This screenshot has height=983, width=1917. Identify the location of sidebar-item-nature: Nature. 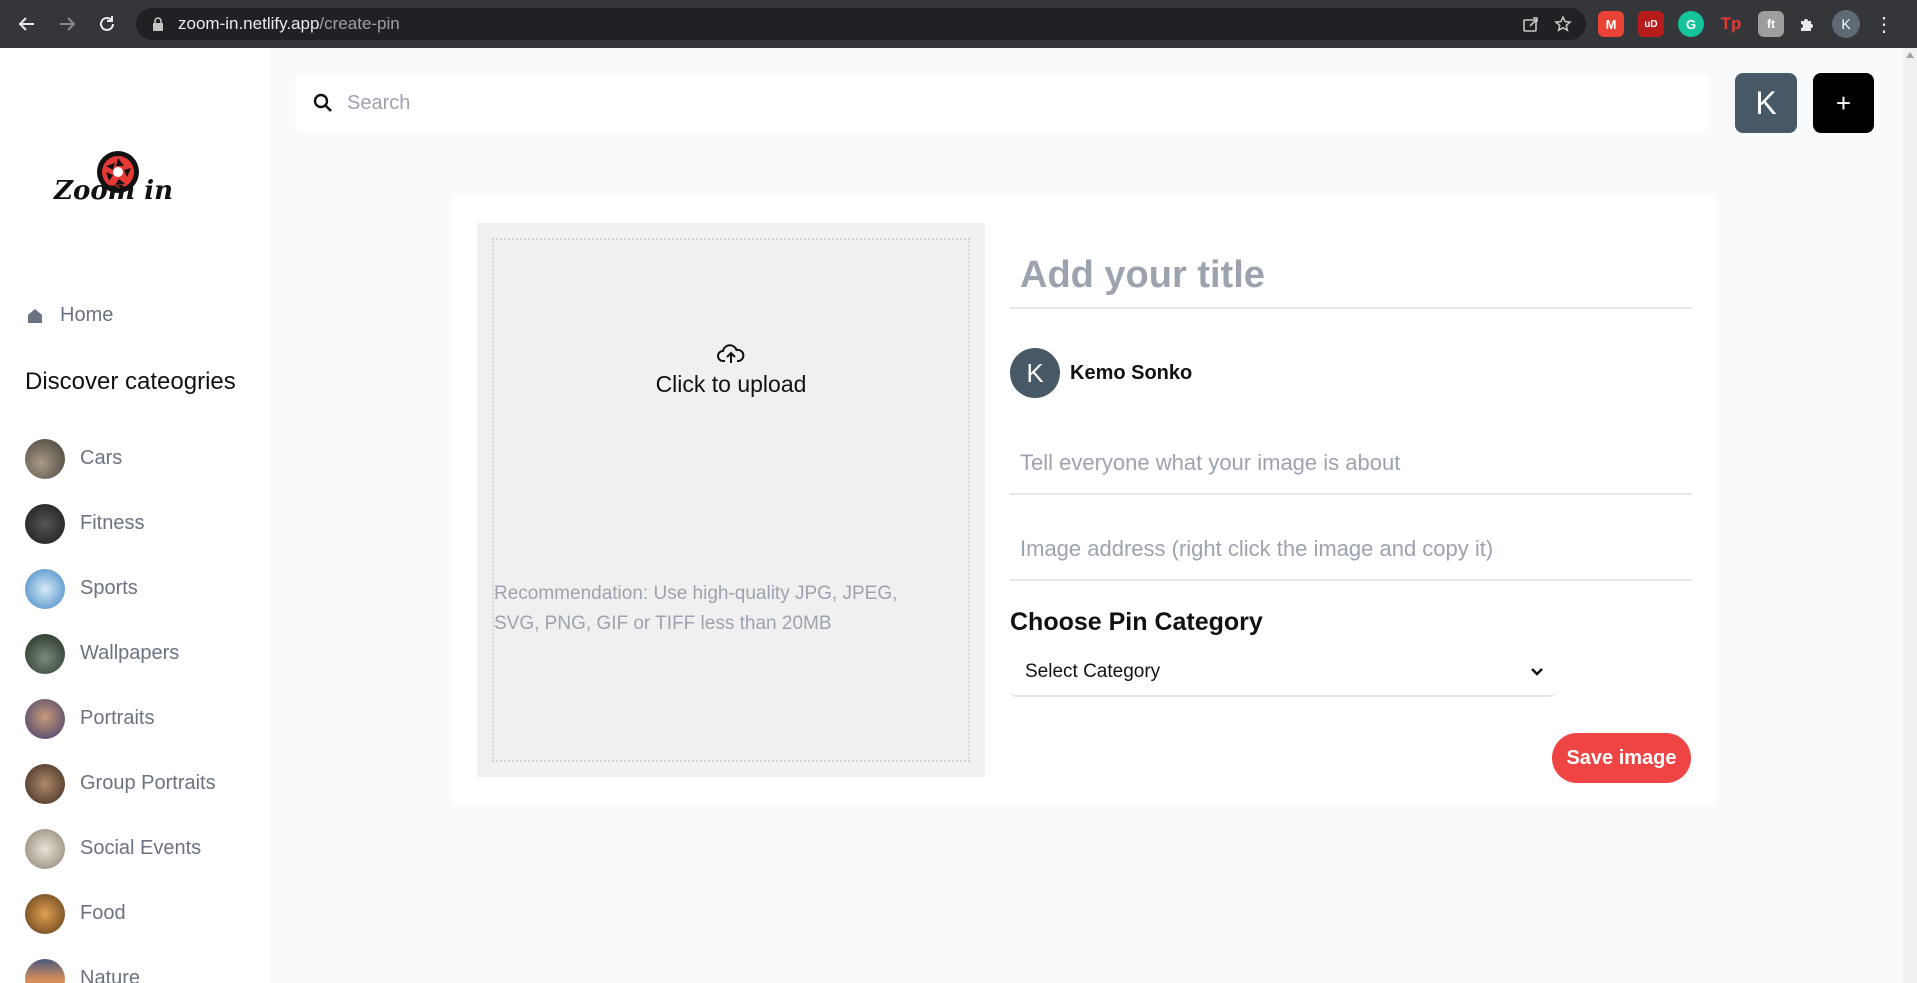
(120, 964).